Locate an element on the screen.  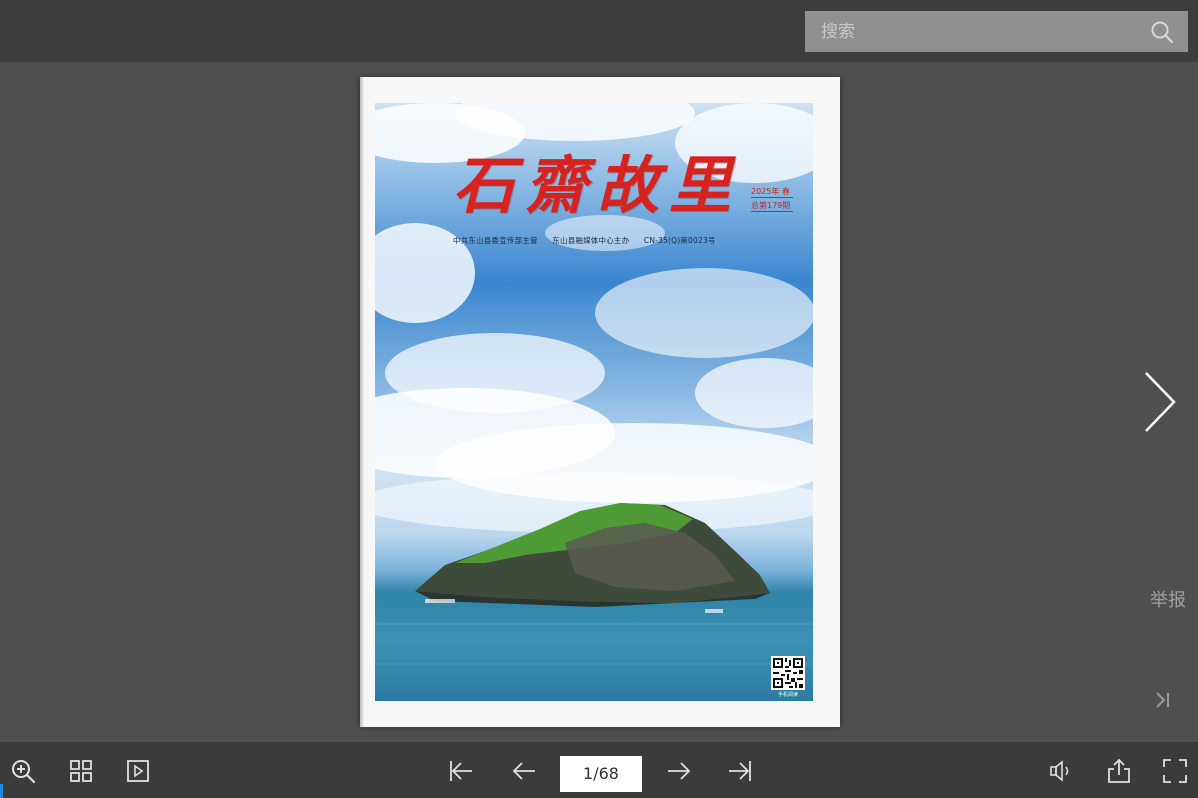
search-input is located at coordinates (970, 31).